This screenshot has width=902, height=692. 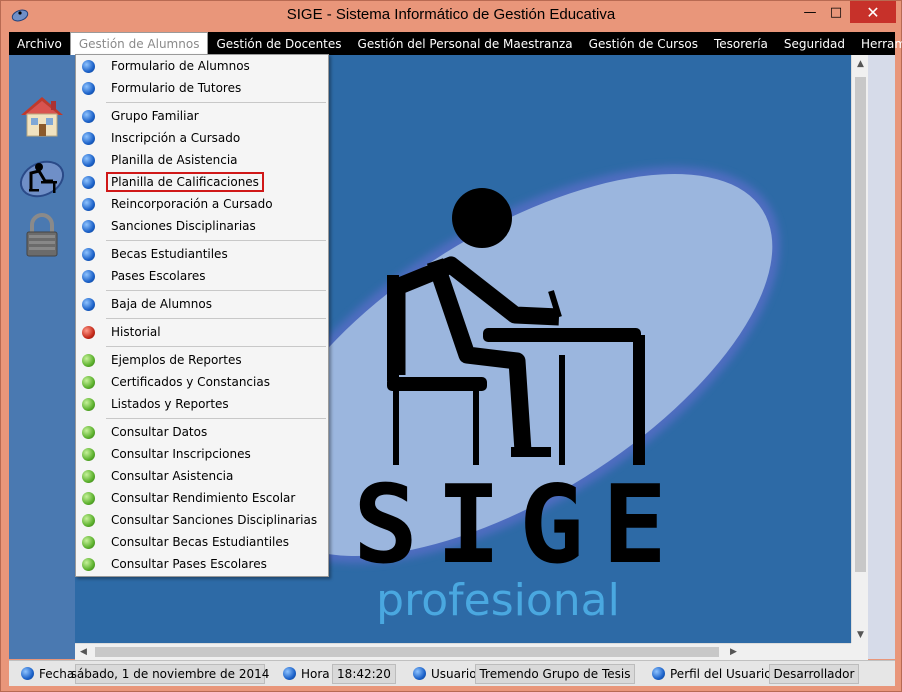 I want to click on menu-item-inscripcion-cursado: Inscripción a Cursado, so click(x=202, y=138).